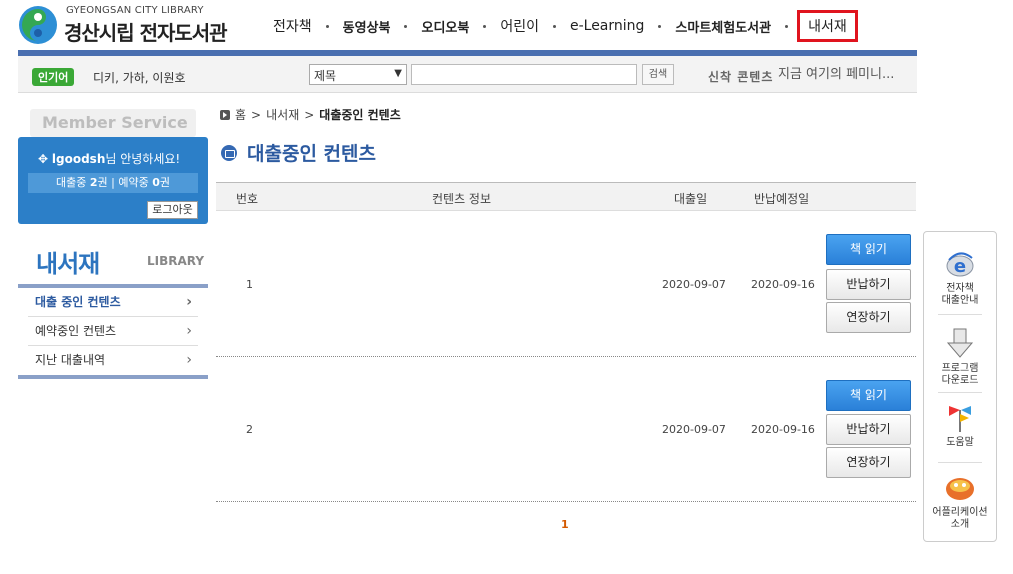 The width and height of the screenshot is (1013, 574). What do you see at coordinates (102, 182) in the screenshot?
I see `loan-unit: 권` at bounding box center [102, 182].